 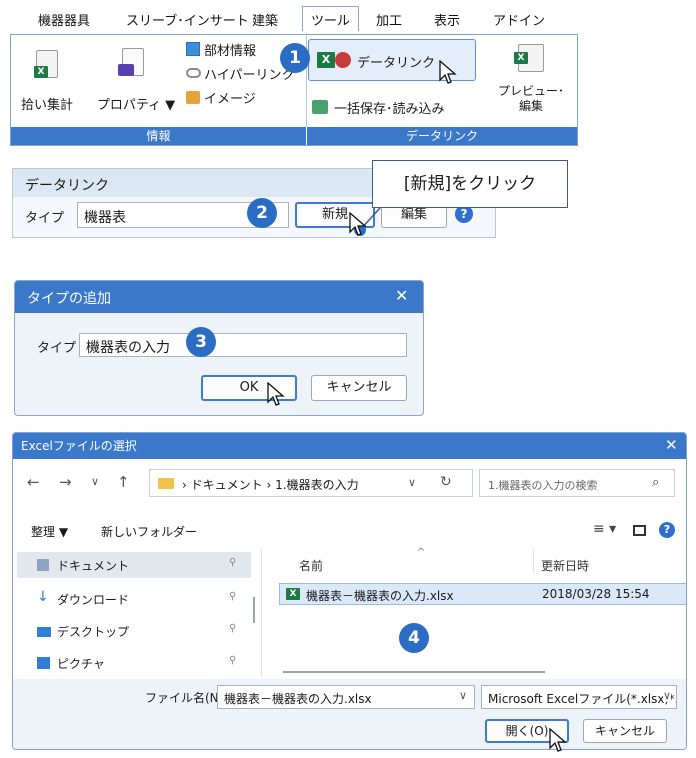 I want to click on address-dropdown-icon: ∨, so click(x=412, y=482).